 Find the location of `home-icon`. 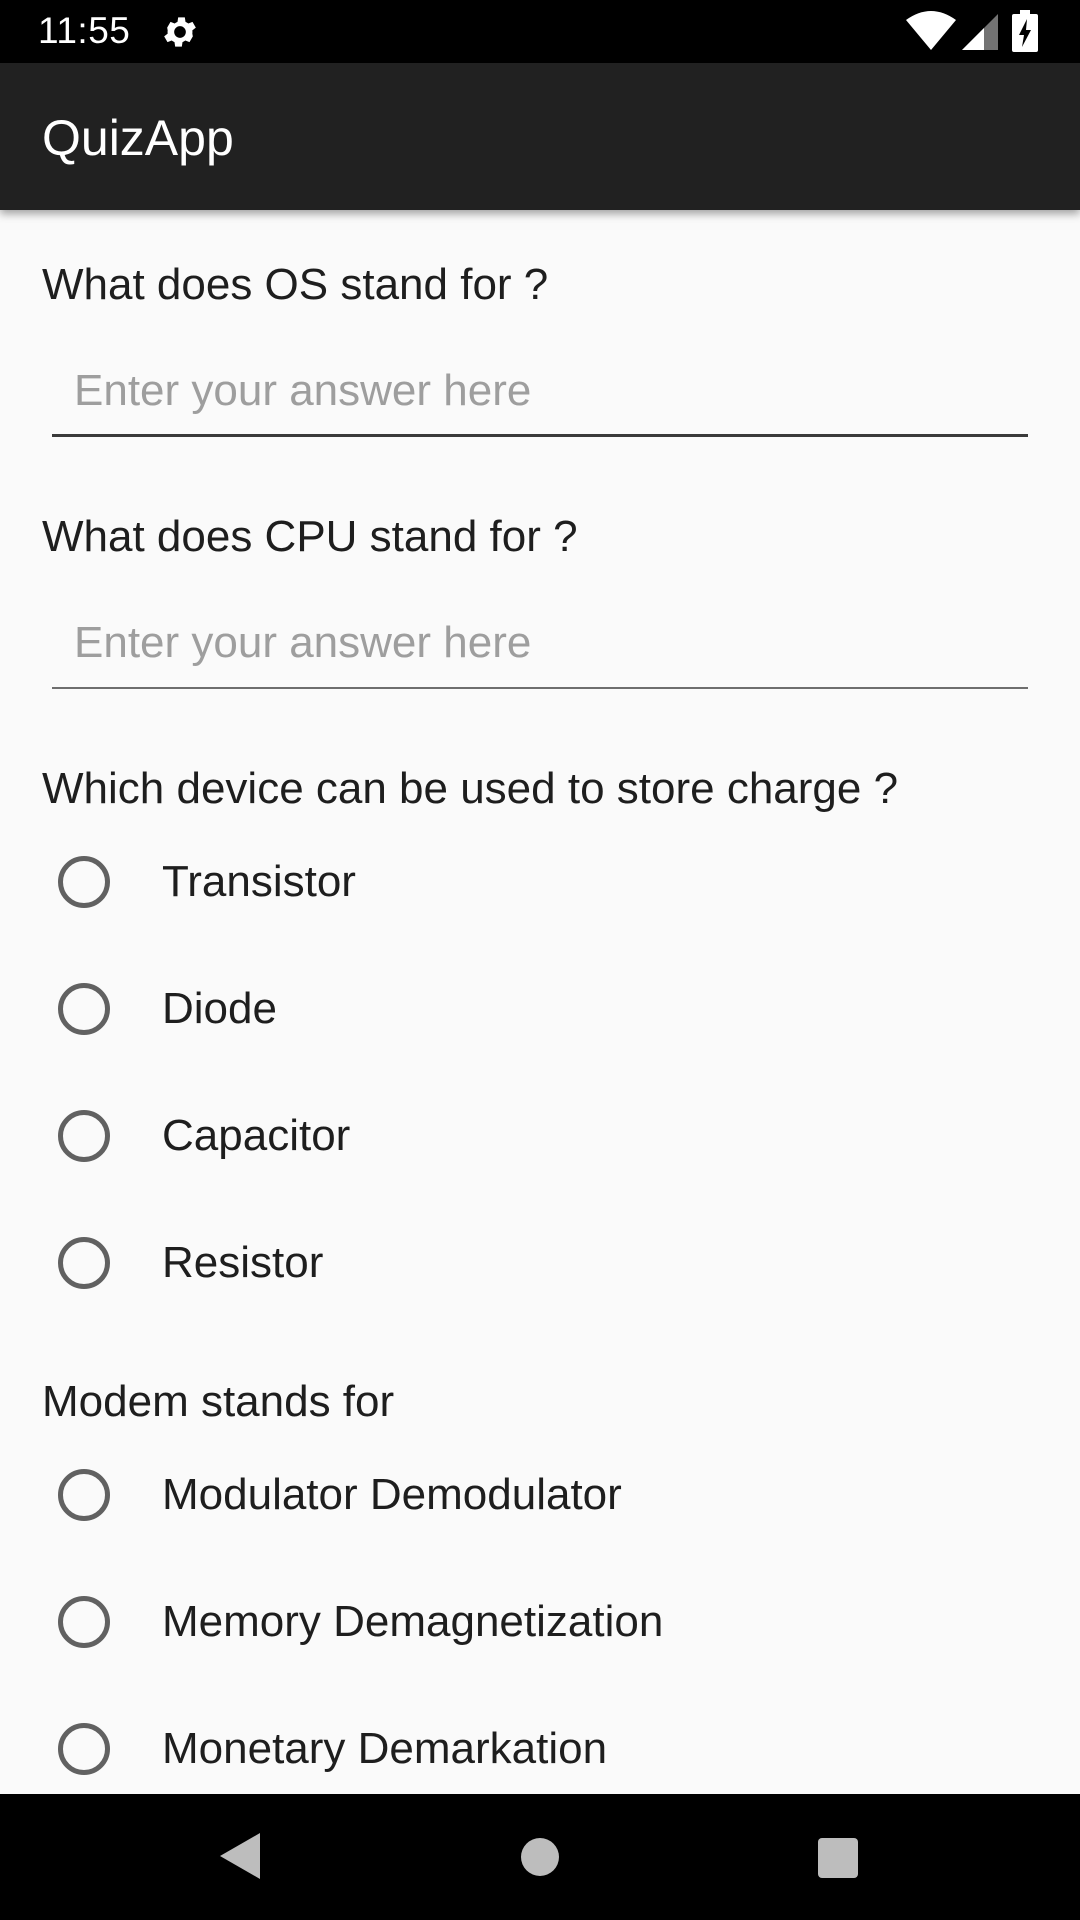

home-icon is located at coordinates (540, 1857).